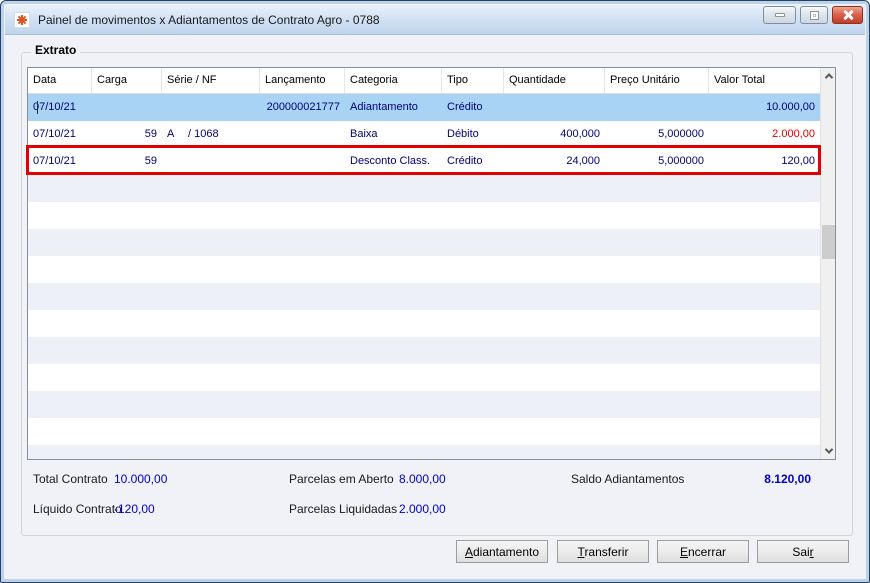 This screenshot has width=870, height=583. I want to click on col-header-categoria: Categoria, so click(393, 80).